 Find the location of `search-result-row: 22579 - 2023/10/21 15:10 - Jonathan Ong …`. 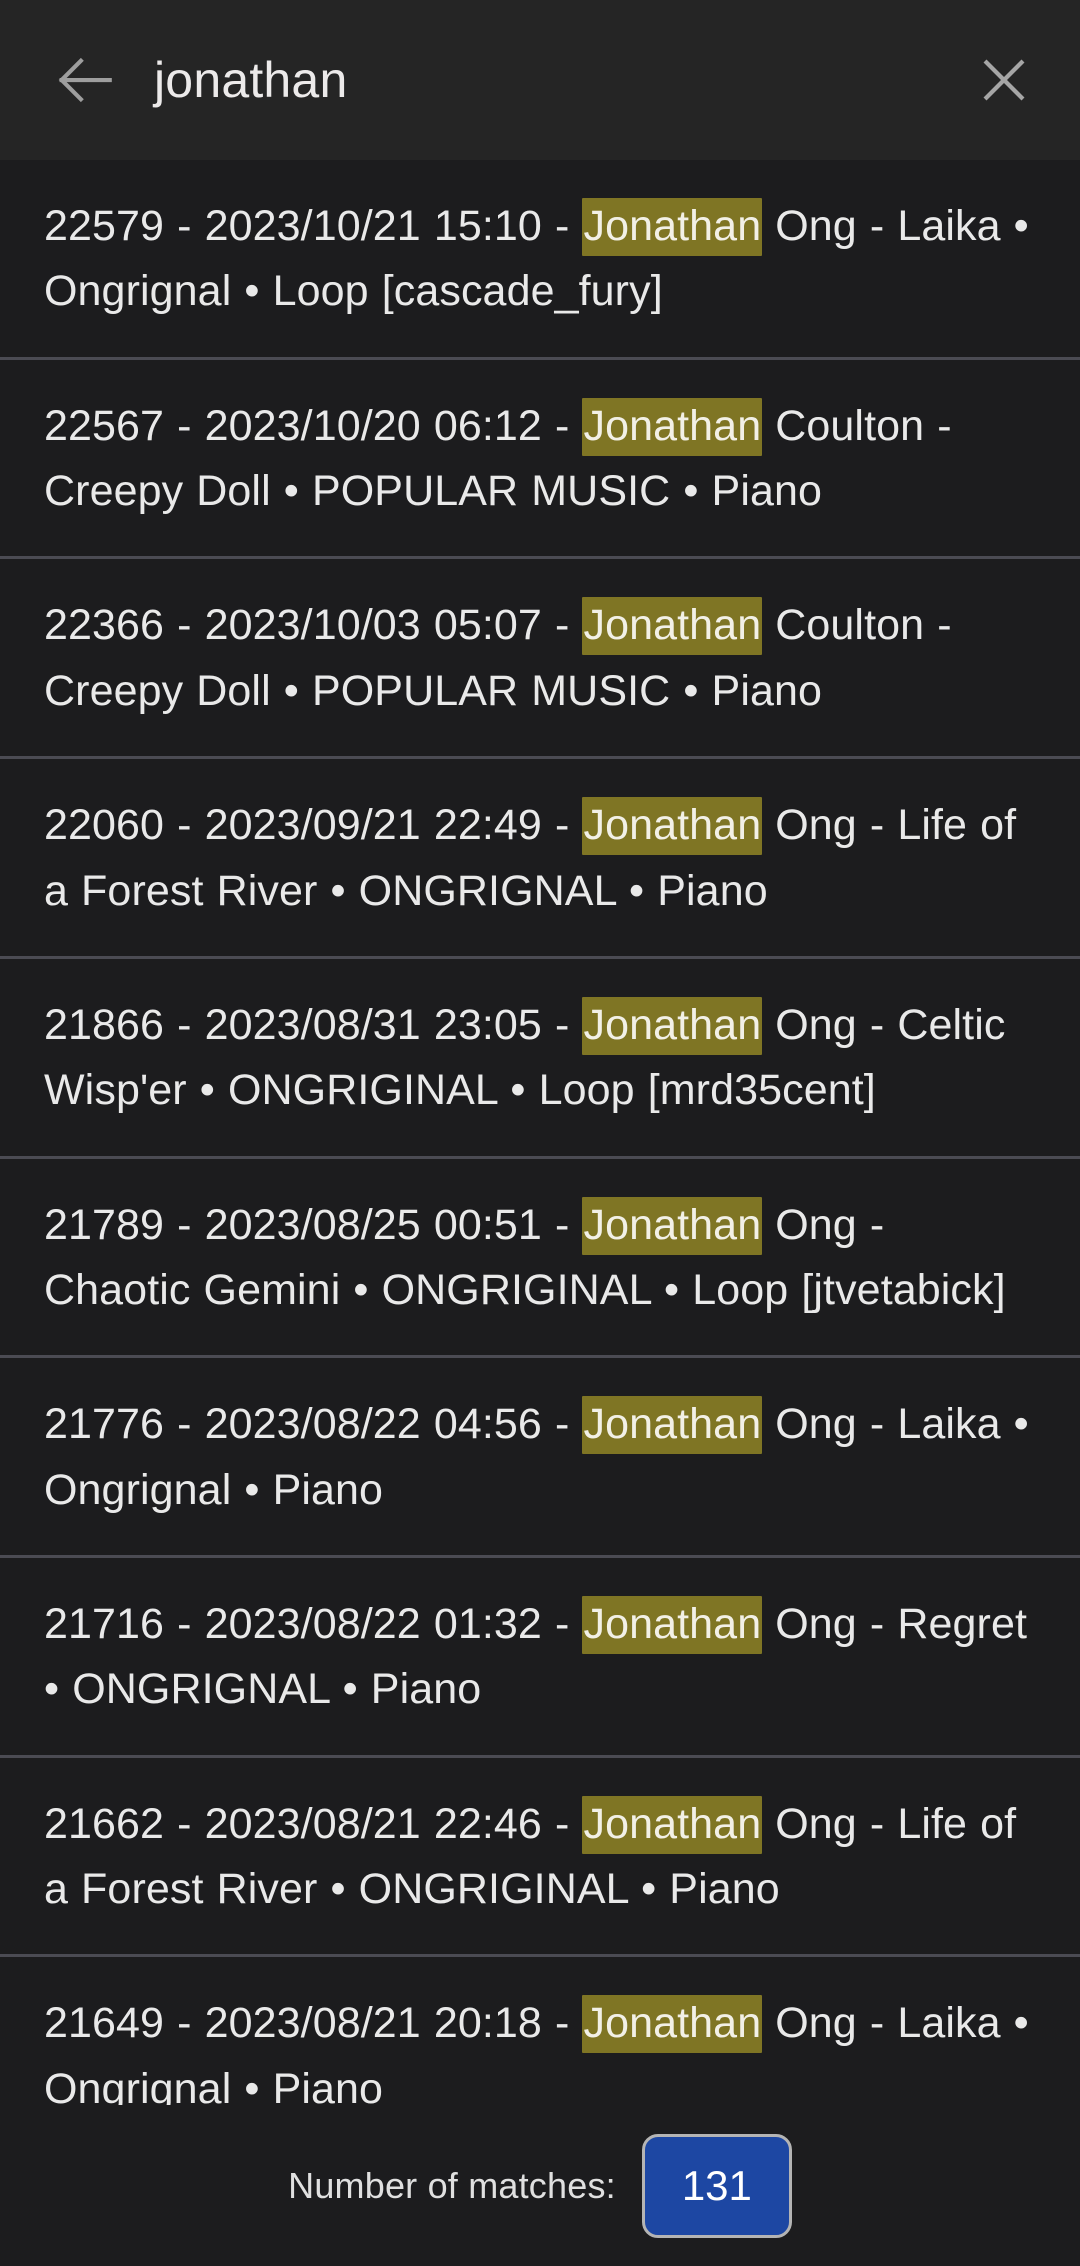

search-result-row: 22579 - 2023/10/21 15:10 - Jonathan Ong … is located at coordinates (540, 260).